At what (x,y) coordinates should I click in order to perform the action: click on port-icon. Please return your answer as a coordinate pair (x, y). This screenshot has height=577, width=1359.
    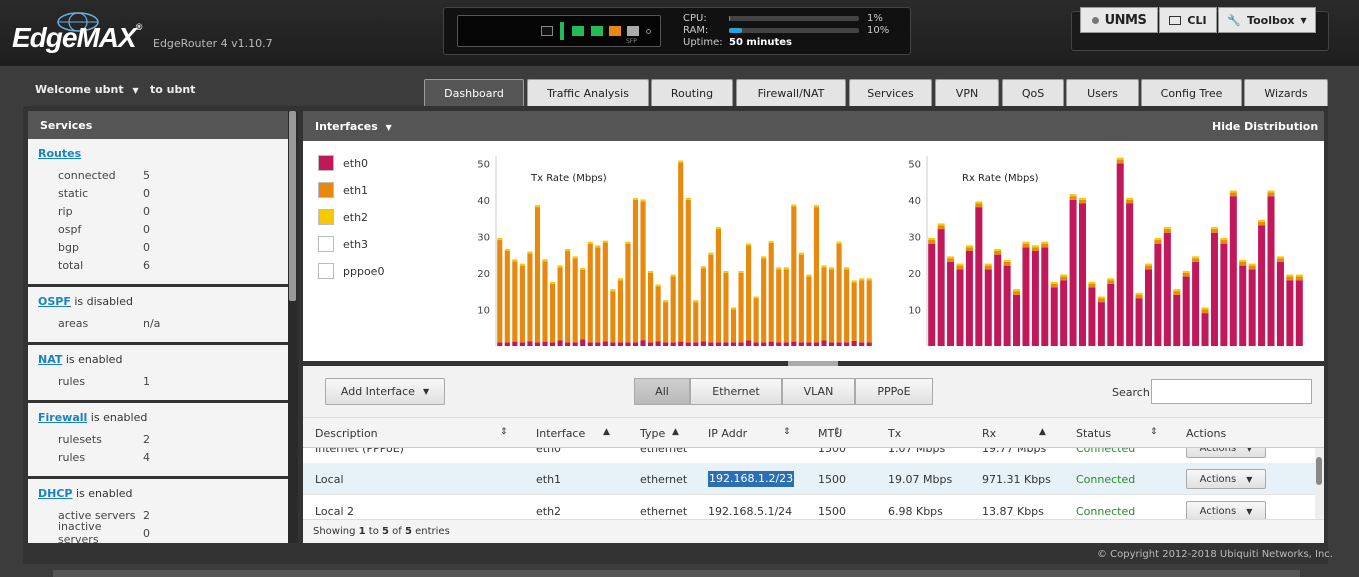
    Looking at the image, I should click on (578, 31).